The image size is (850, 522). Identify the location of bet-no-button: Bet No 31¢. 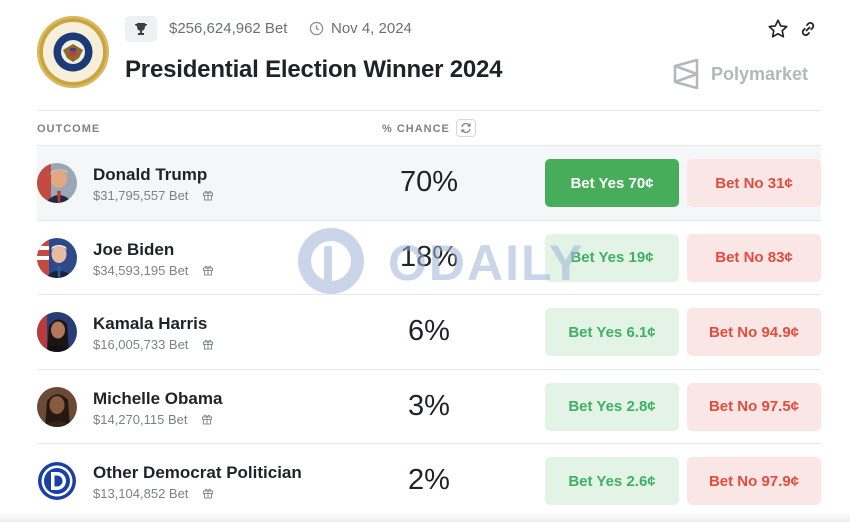
(754, 183).